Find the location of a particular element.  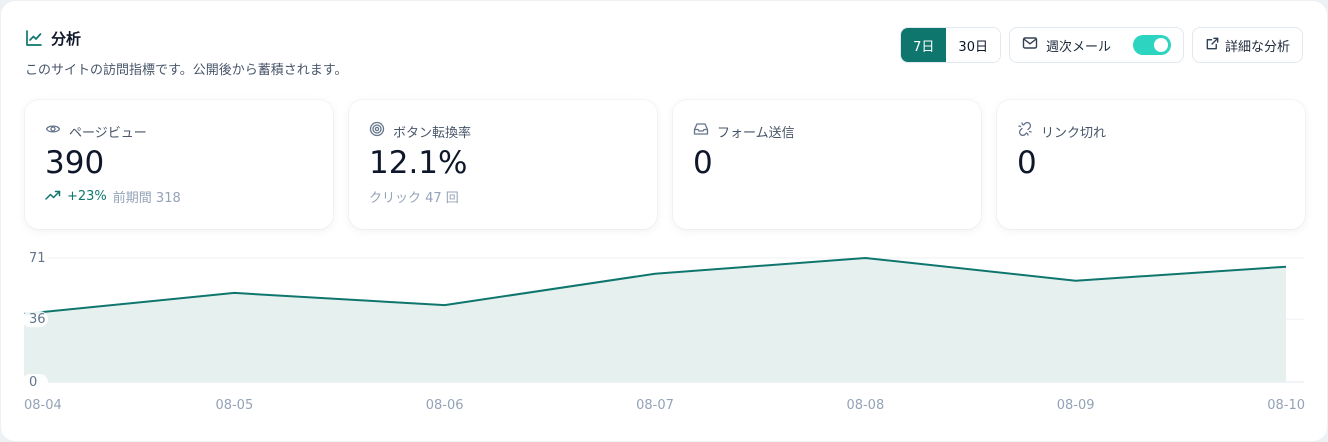

range-30-days-button: 30日 is located at coordinates (973, 45).